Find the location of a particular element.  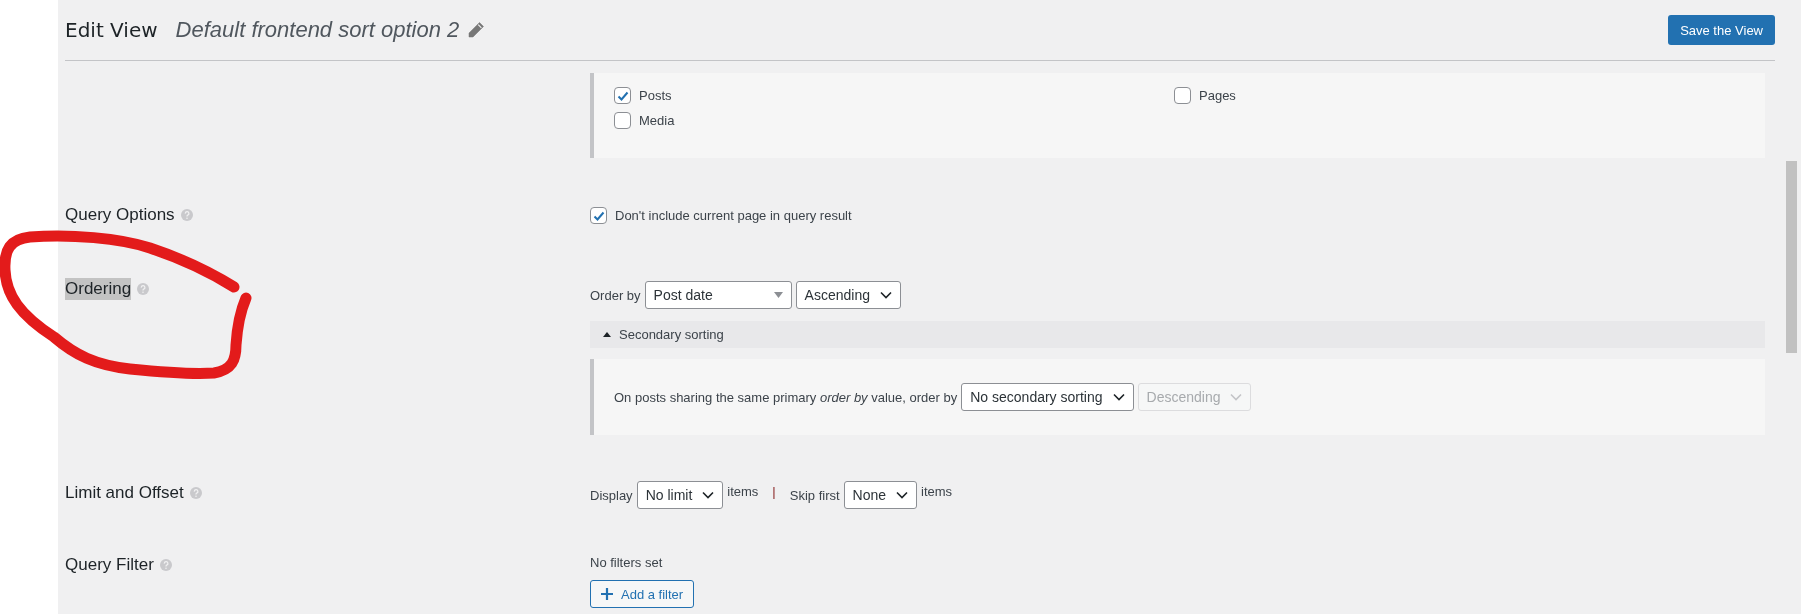

offset-select: None is located at coordinates (880, 495).